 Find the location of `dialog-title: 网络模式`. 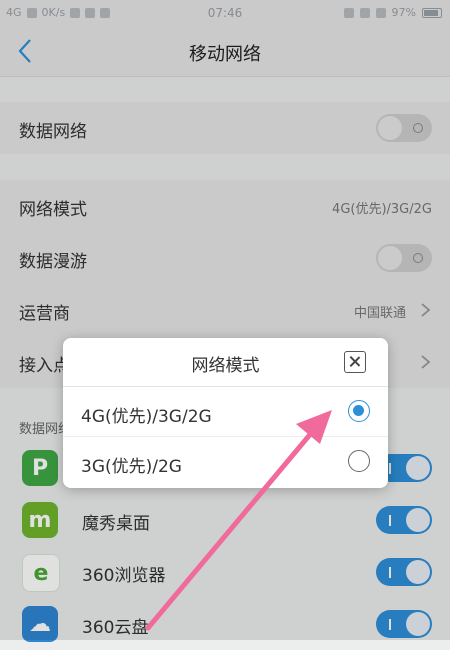

dialog-title: 网络模式 is located at coordinates (225, 366).